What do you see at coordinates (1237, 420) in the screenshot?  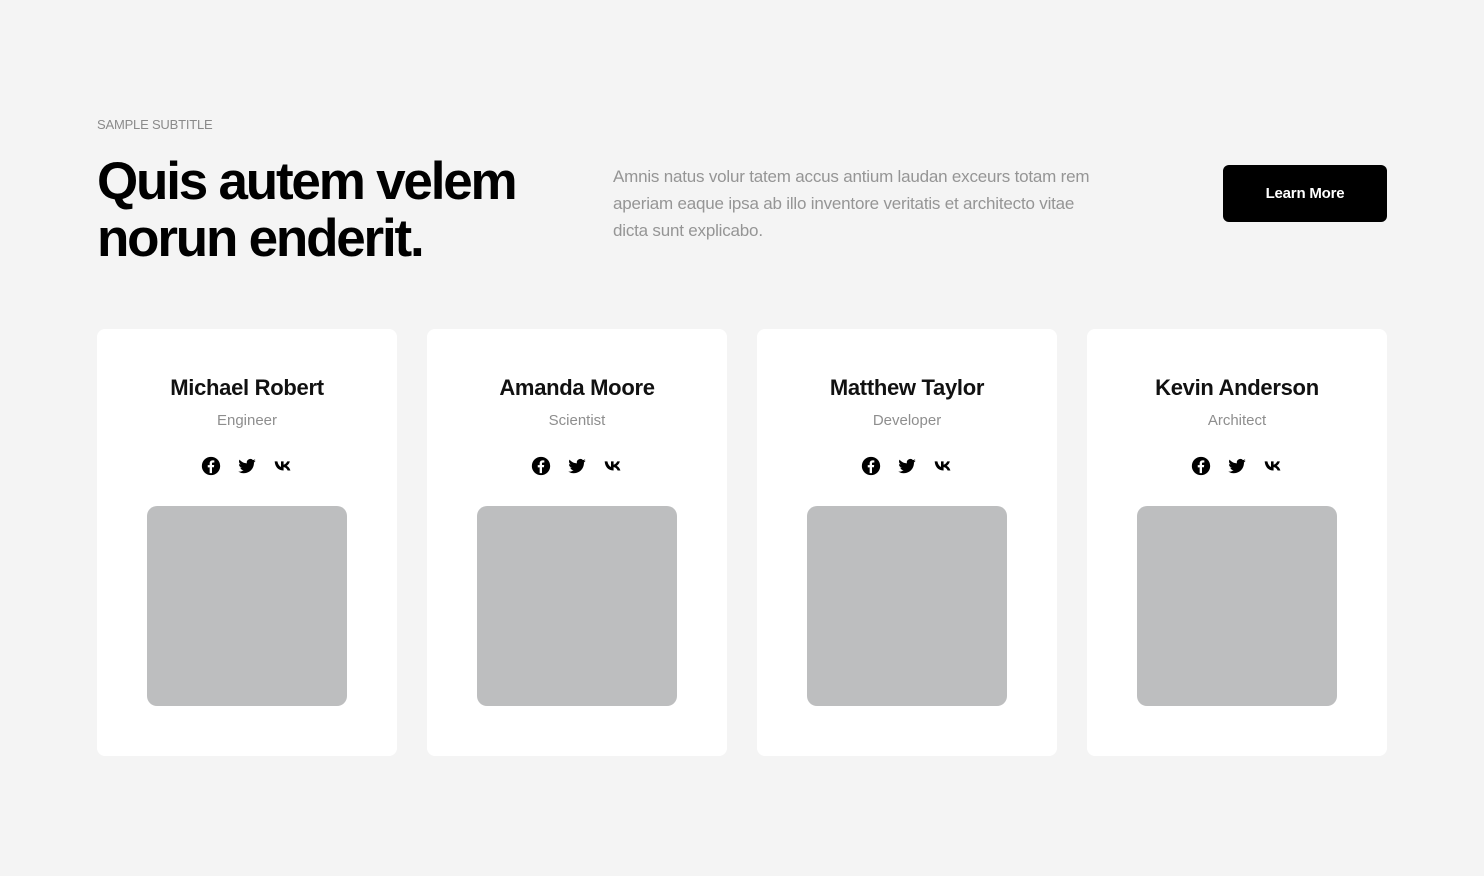 I see `member-role: Architect` at bounding box center [1237, 420].